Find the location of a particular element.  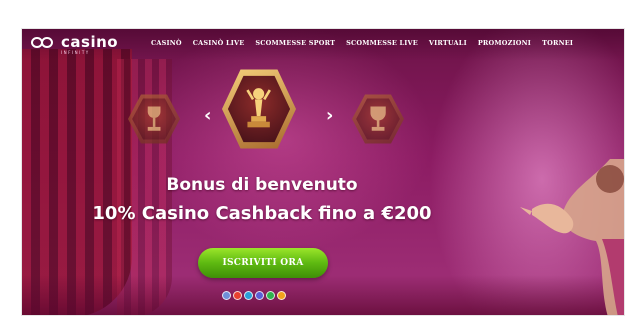

bonus-headline: Bonus di benvenuto is located at coordinates (262, 185).